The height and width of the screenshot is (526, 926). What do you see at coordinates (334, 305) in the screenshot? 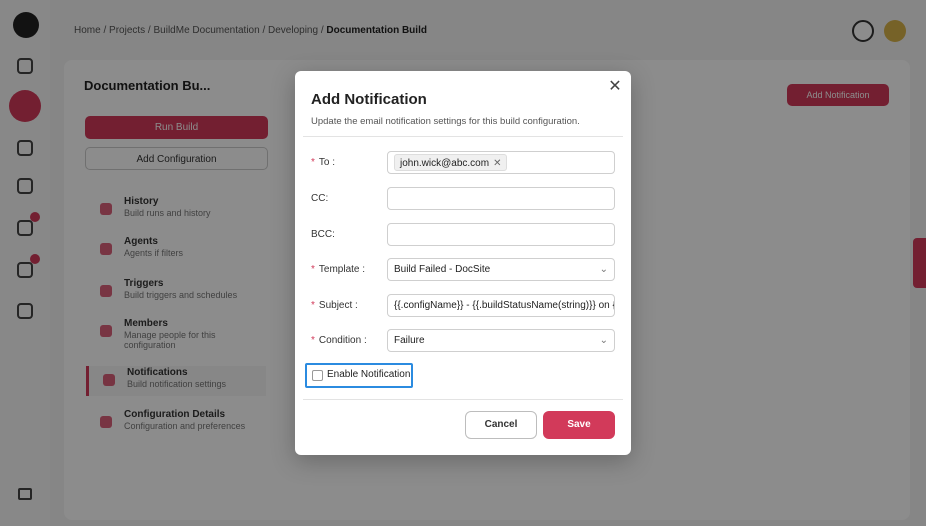
I see `subject-label: * Subject :` at bounding box center [334, 305].